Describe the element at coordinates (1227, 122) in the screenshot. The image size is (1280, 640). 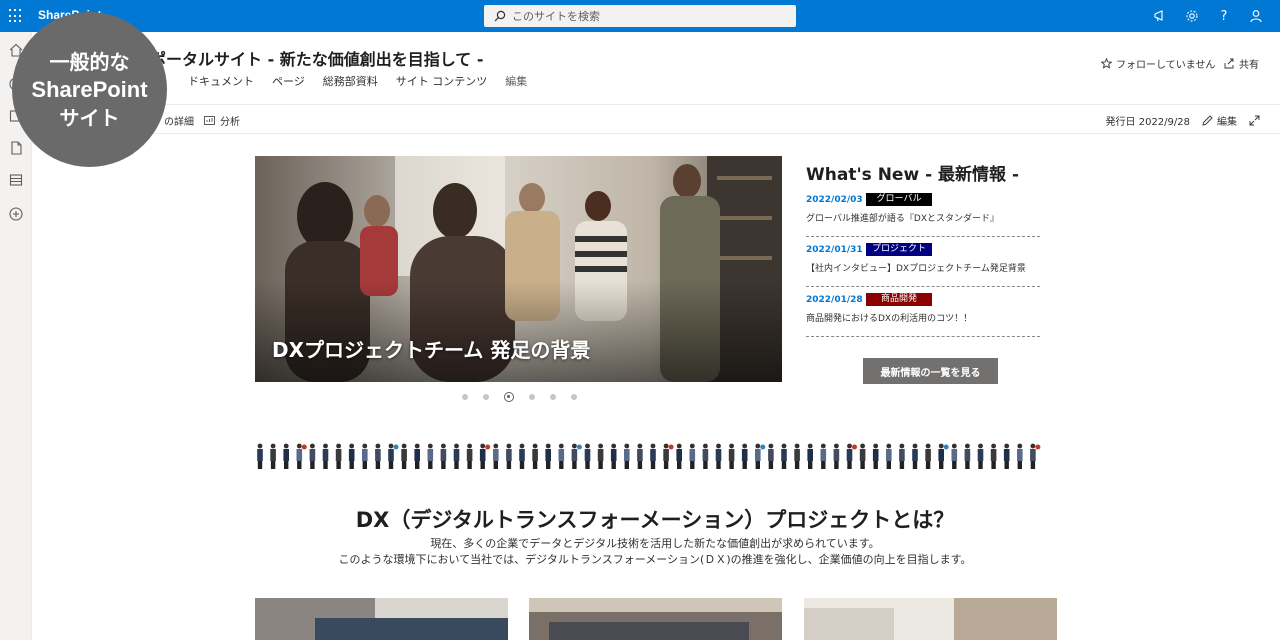
I see `edit-label: 編集` at that location.